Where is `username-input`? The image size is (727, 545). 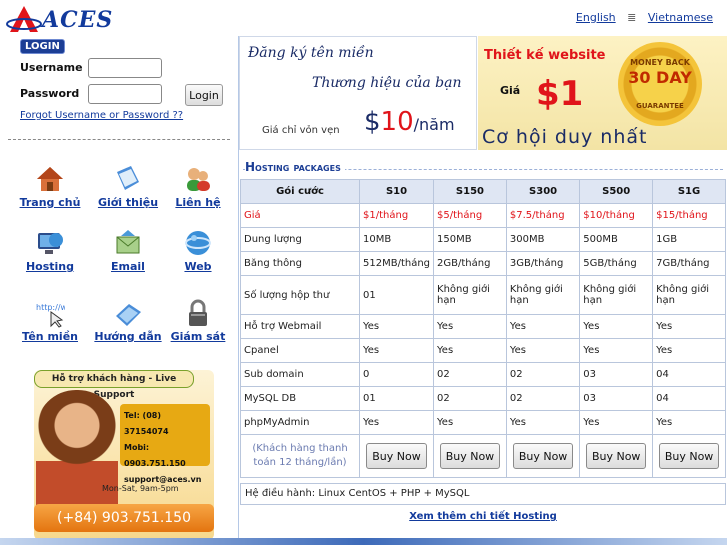 username-input is located at coordinates (125, 68).